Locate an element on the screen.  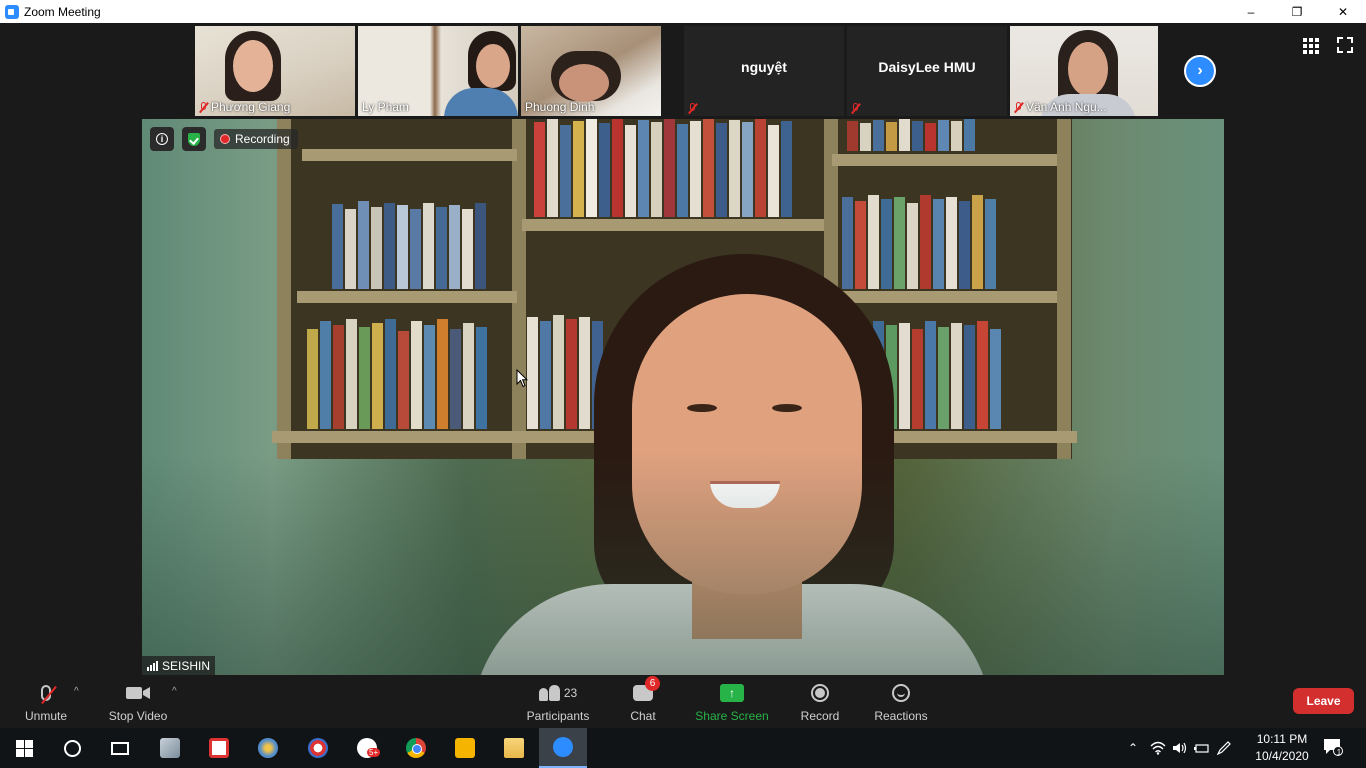
record-dot-icon is located at coordinates (225, 139).